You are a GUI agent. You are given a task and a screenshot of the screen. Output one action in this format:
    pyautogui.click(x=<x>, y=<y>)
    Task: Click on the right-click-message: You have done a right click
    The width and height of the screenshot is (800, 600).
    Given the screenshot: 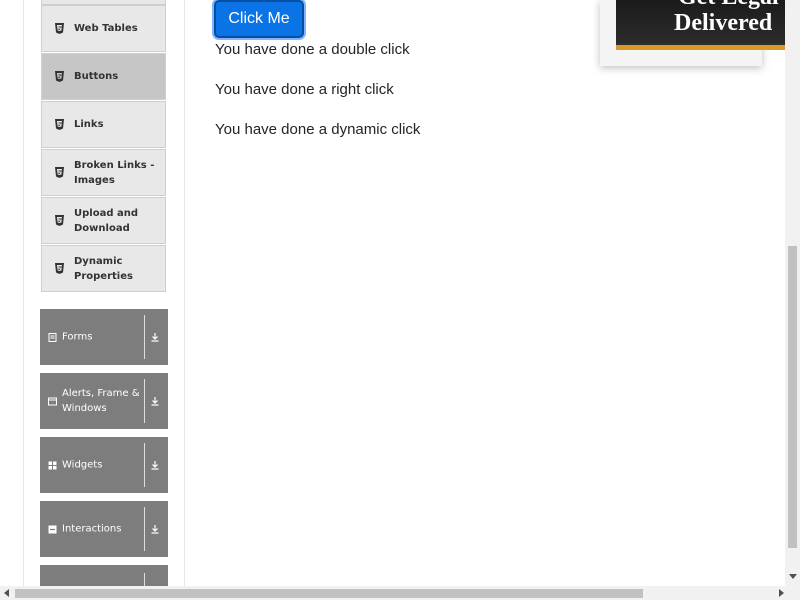 What is the action you would take?
    pyautogui.click(x=304, y=89)
    